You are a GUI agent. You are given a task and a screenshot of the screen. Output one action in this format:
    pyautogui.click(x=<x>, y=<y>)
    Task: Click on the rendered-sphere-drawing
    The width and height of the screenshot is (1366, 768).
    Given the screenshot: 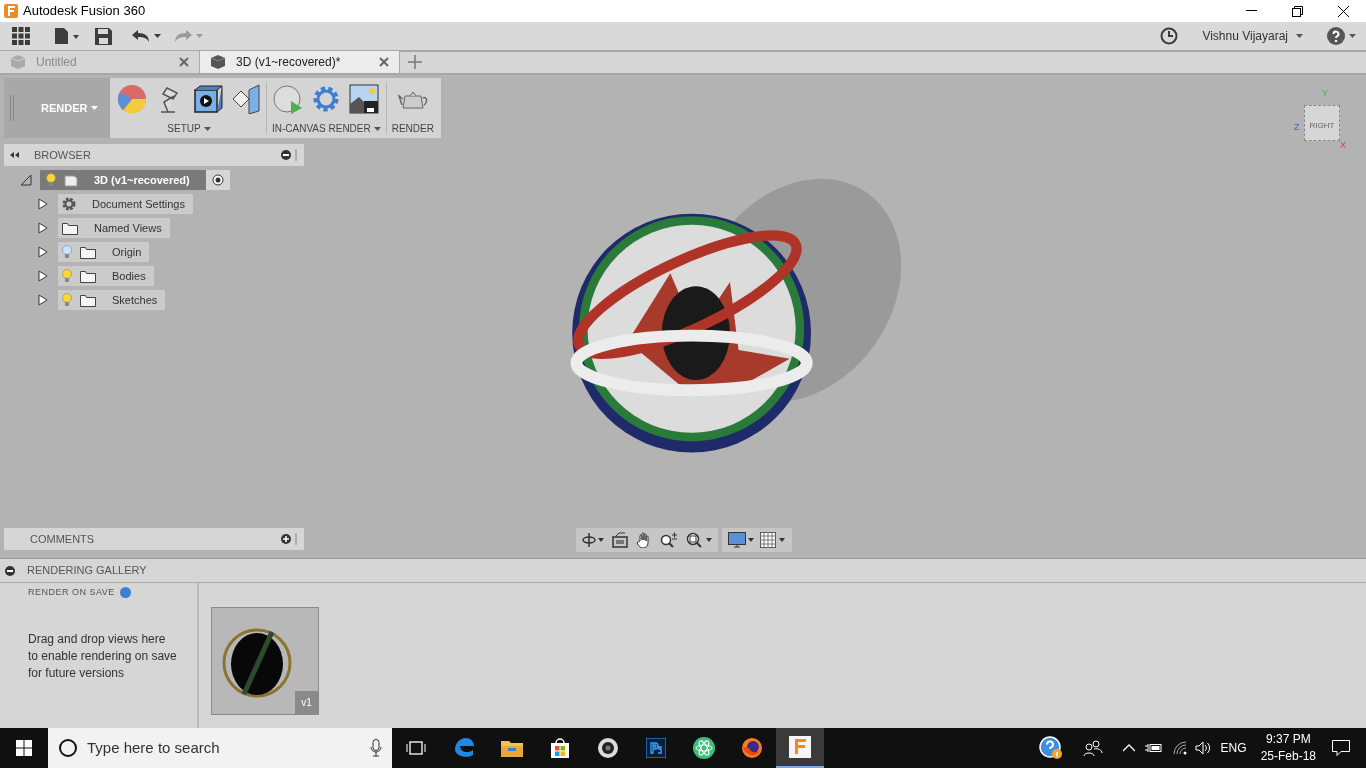 What is the action you would take?
    pyautogui.click(x=257, y=663)
    